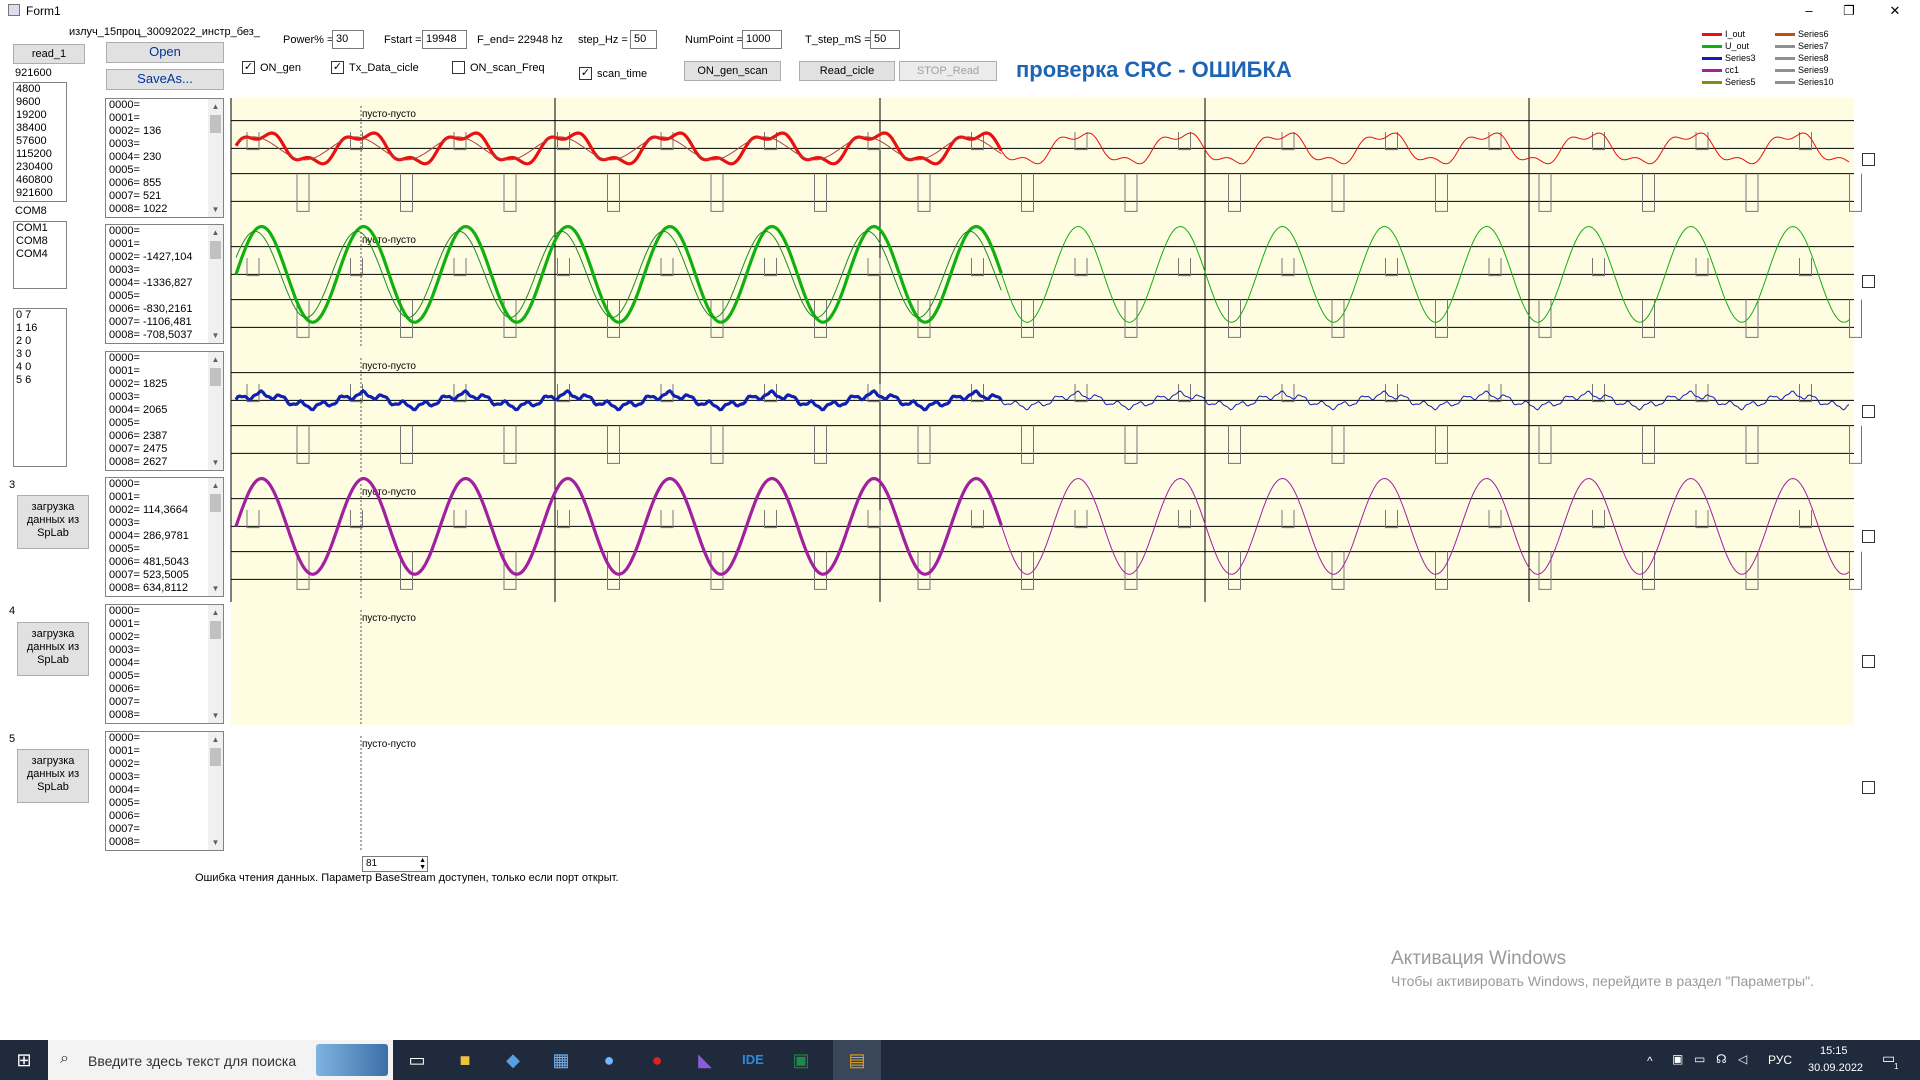  What do you see at coordinates (372, 863) in the screenshot?
I see `cursor-spinner-value: 81` at bounding box center [372, 863].